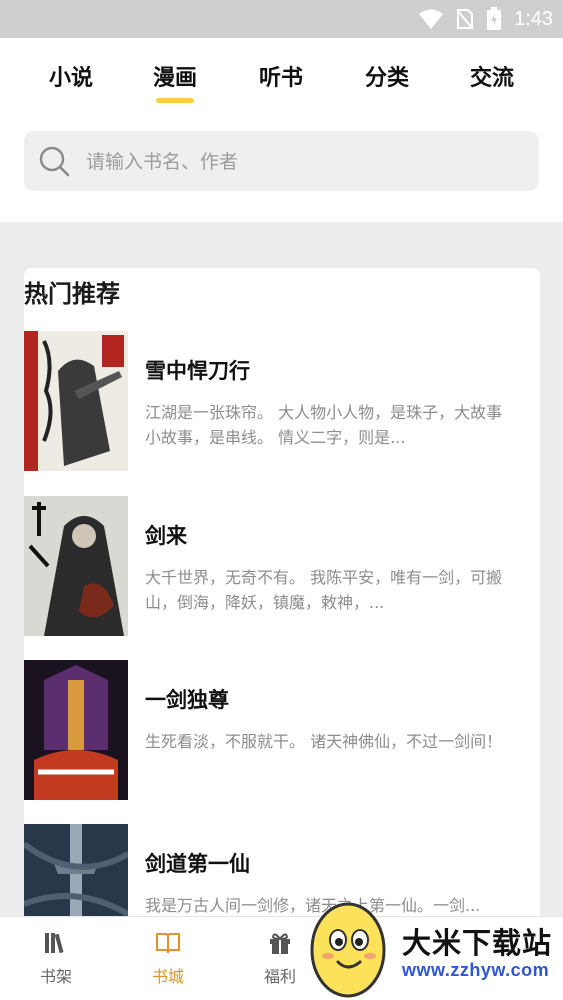 The height and width of the screenshot is (1000, 563). What do you see at coordinates (167, 976) in the screenshot?
I see `nav-label: 书城` at bounding box center [167, 976].